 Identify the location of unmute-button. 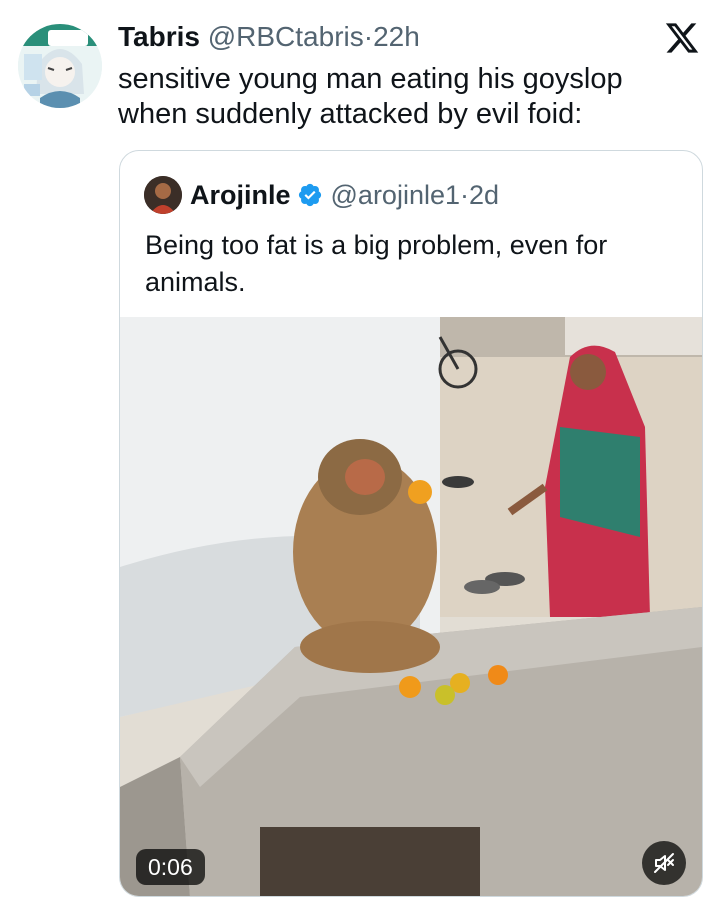
(664, 863).